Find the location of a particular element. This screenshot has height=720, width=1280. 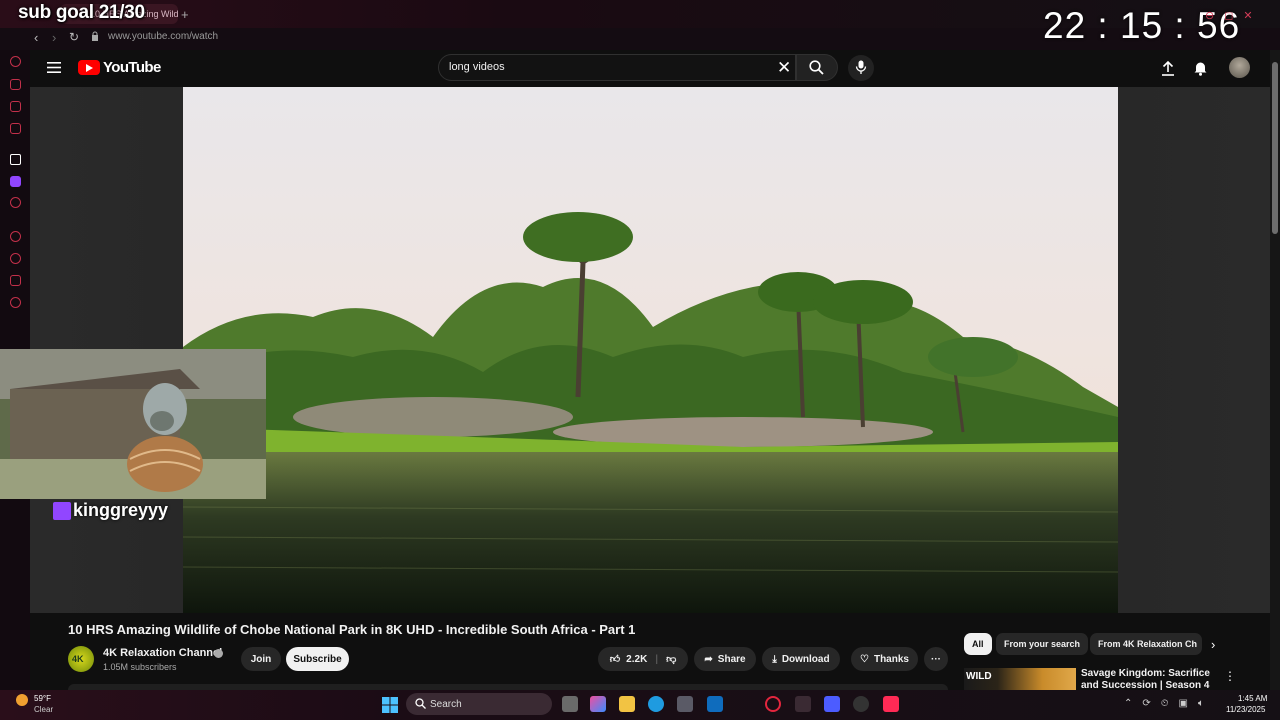

chip-from-your-search: From your search is located at coordinates (1042, 644).